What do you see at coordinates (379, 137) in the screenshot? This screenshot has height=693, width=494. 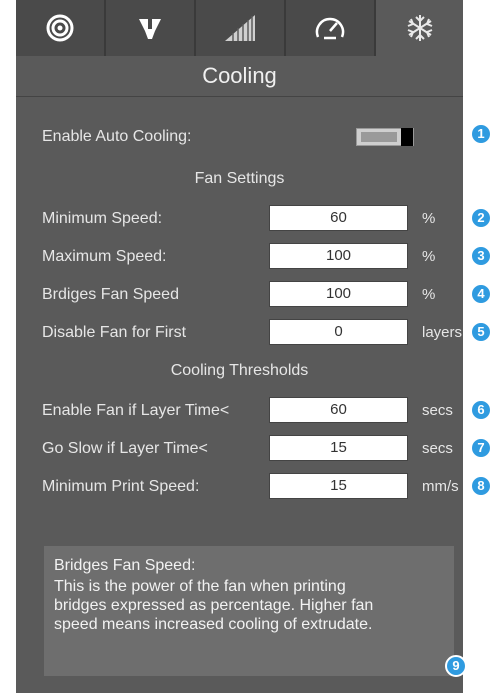 I see `toggle-track` at bounding box center [379, 137].